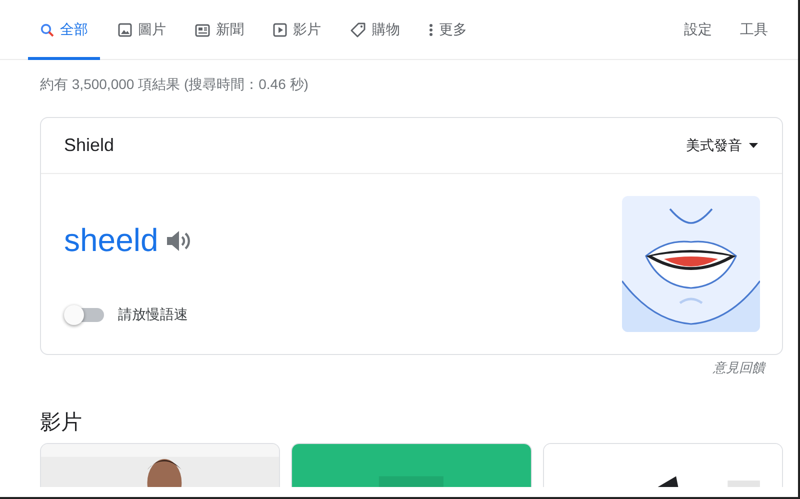 This screenshot has height=499, width=800. I want to click on tab: 更多, so click(447, 30).